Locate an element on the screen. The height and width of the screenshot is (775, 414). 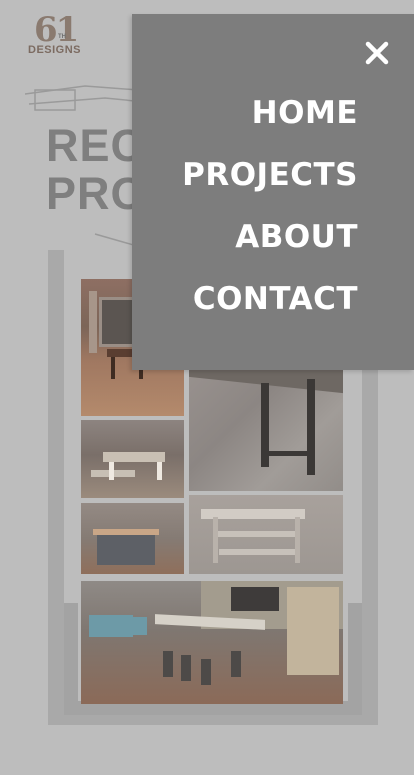
logo-word: DESIGNS is located at coordinates (55, 50).